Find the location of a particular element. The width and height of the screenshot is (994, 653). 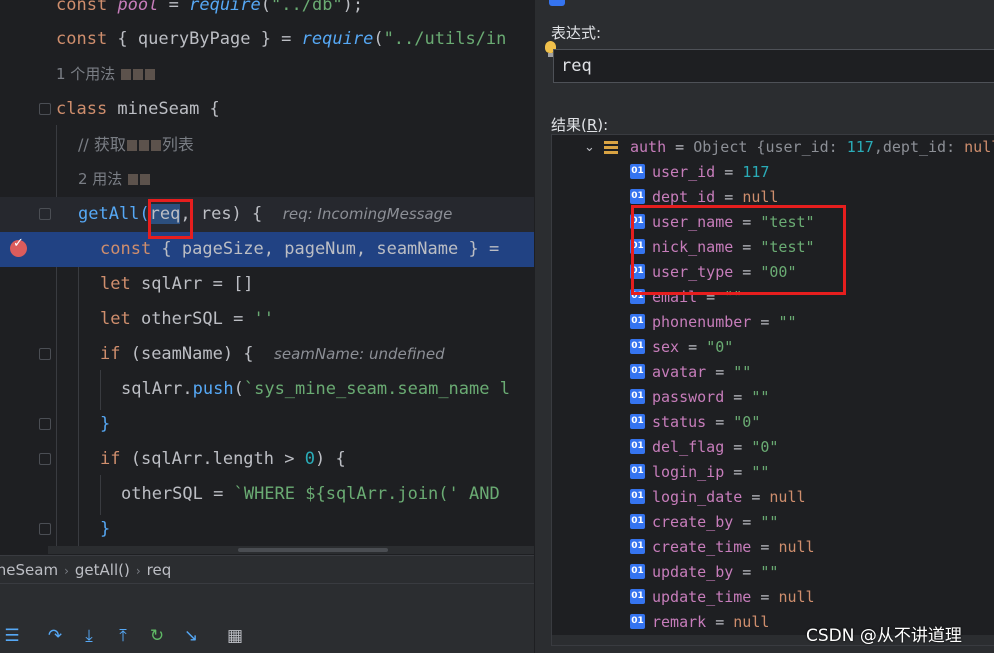

step-over-icon: ↷ is located at coordinates (55, 636).